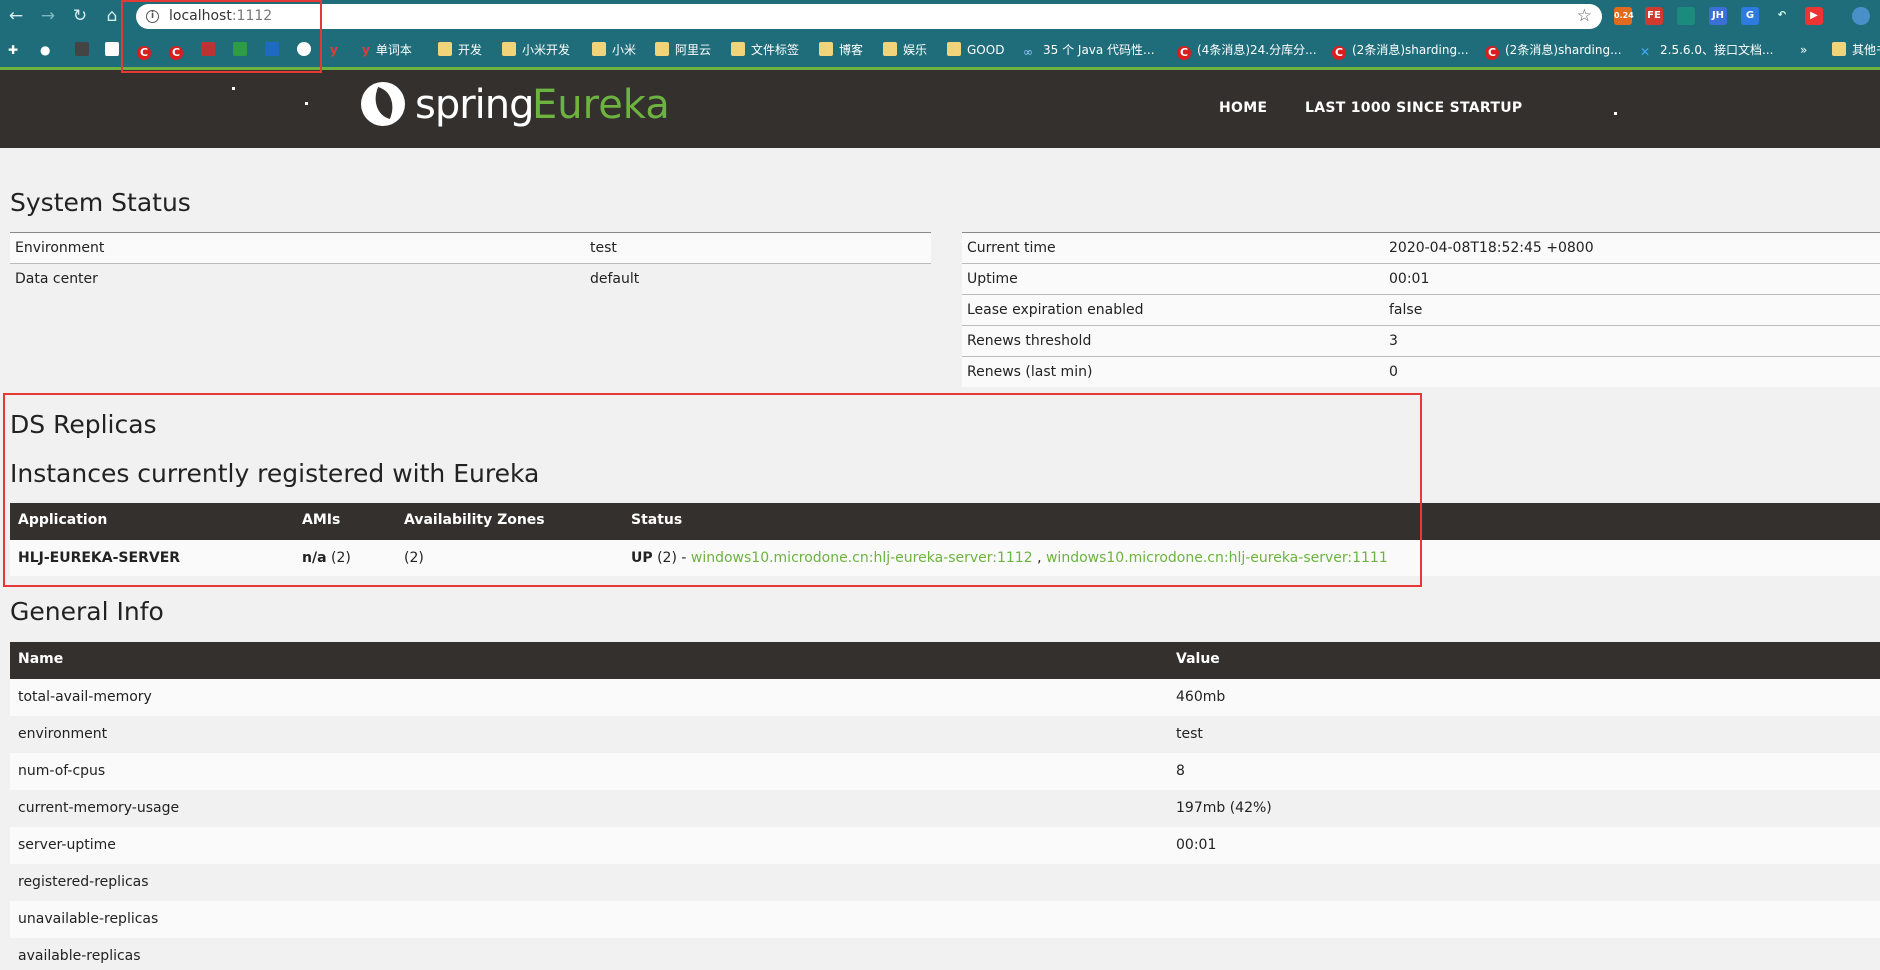 The width and height of the screenshot is (1880, 970). What do you see at coordinates (1198, 659) in the screenshot?
I see `col-value: Value` at bounding box center [1198, 659].